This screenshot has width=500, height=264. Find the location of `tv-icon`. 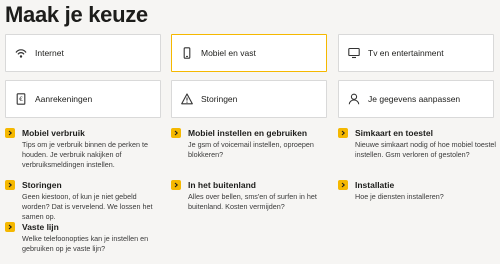

tv-icon is located at coordinates (354, 53).